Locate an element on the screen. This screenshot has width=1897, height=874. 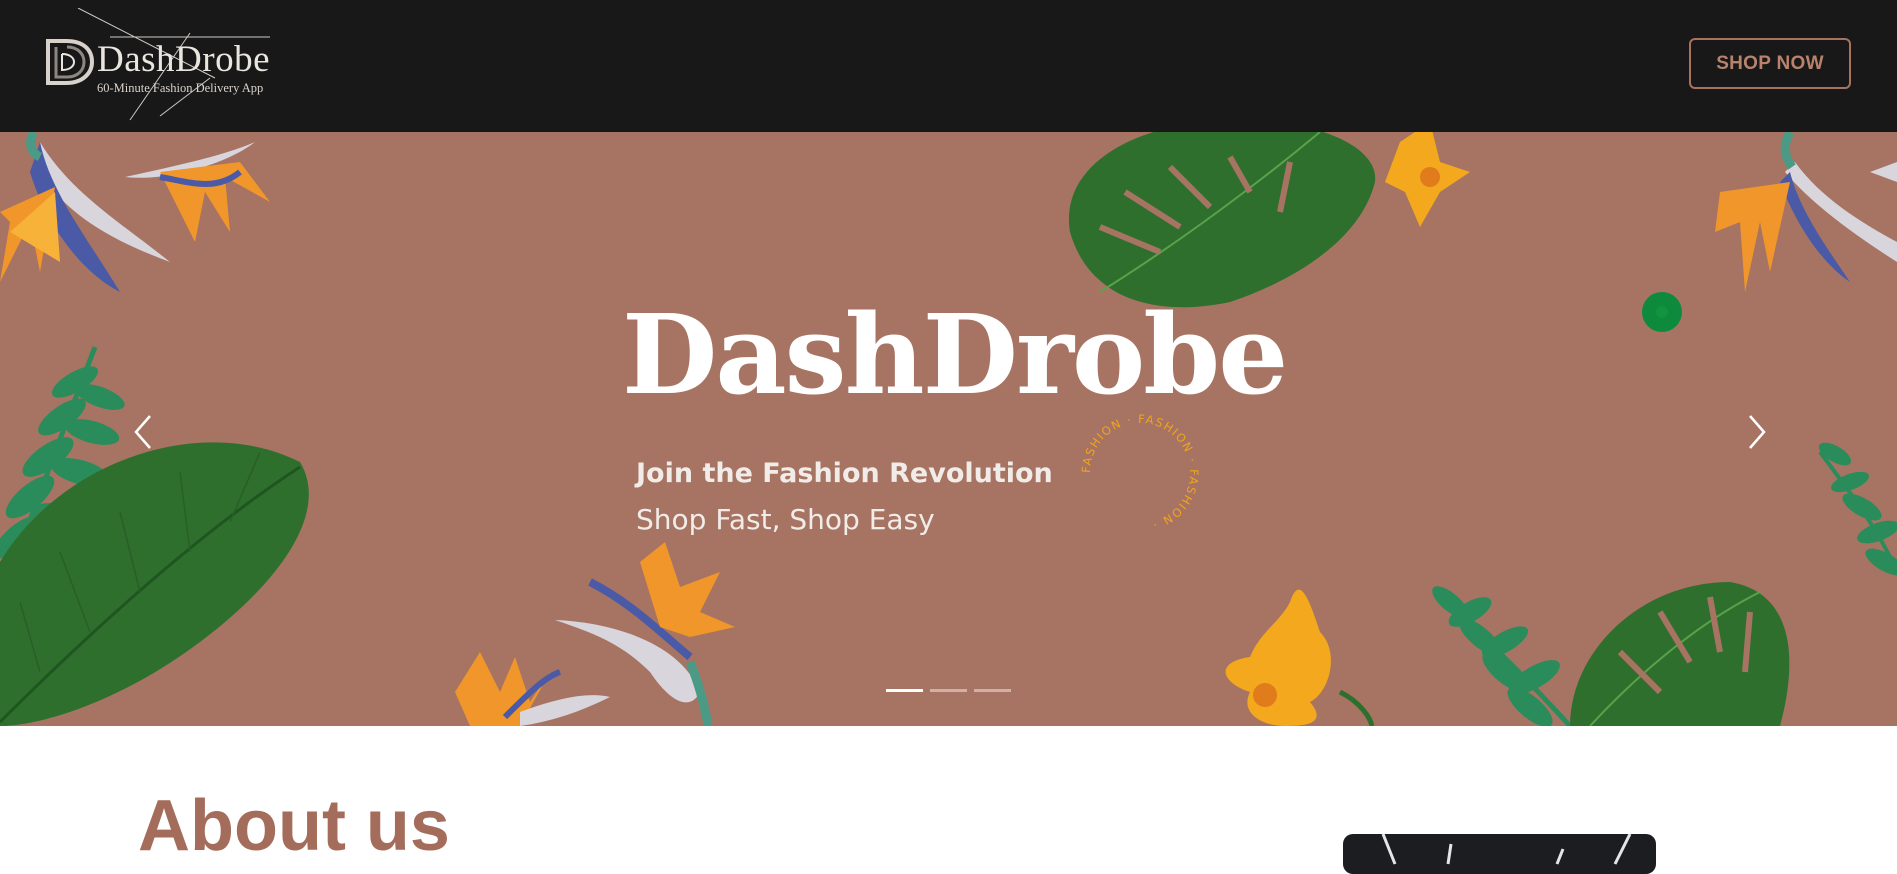
svg-text: FASHION · FASHION · FASHION · is located at coordinates (1140, 472).